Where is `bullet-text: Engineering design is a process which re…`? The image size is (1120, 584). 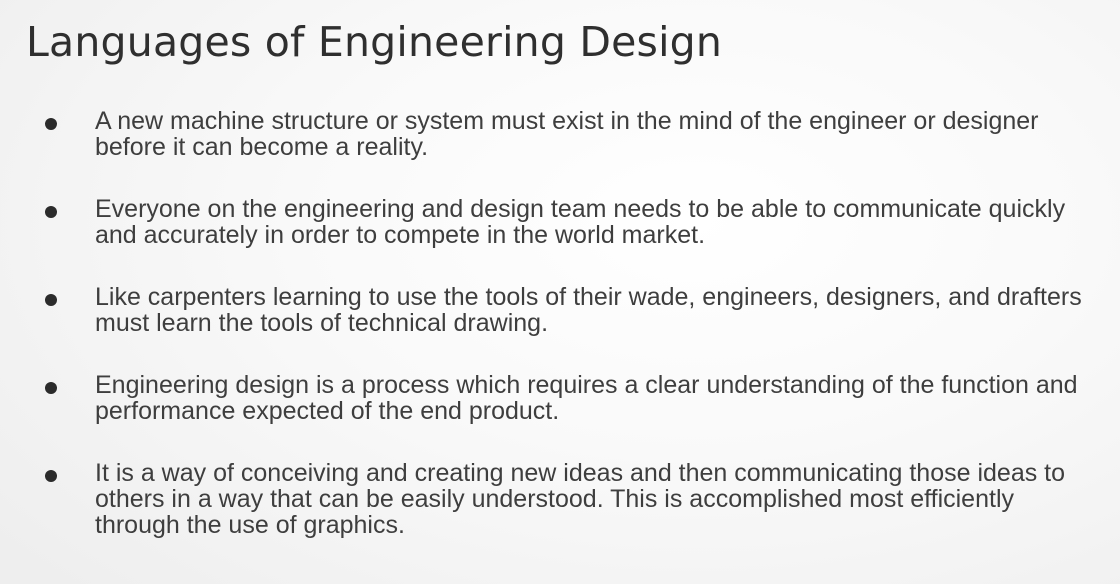 bullet-text: Engineering design is a process which re… is located at coordinates (586, 398).